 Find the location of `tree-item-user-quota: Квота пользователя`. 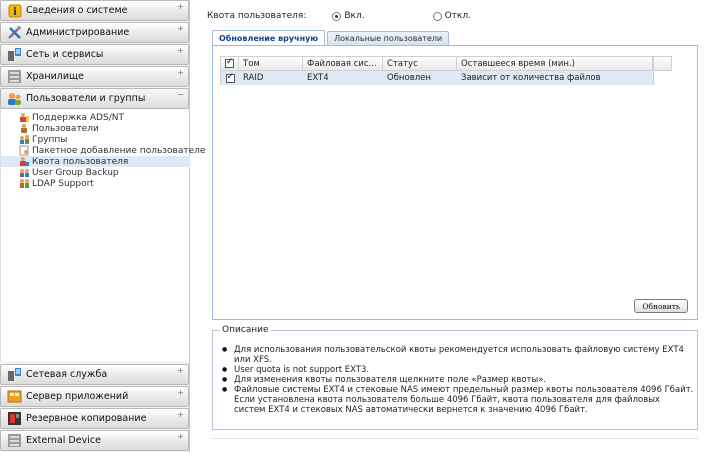

tree-item-user-quota: Квота пользователя is located at coordinates (95, 161).